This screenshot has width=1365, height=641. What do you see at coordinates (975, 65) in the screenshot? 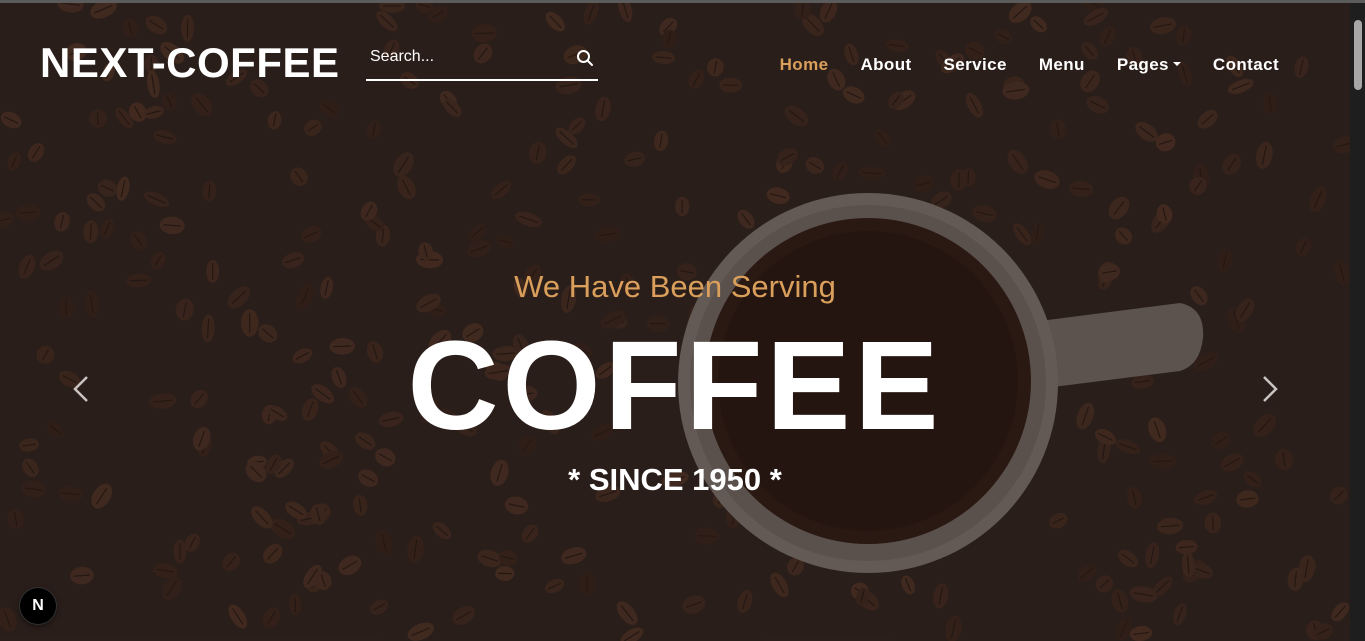
I see `nav-service: Service` at bounding box center [975, 65].